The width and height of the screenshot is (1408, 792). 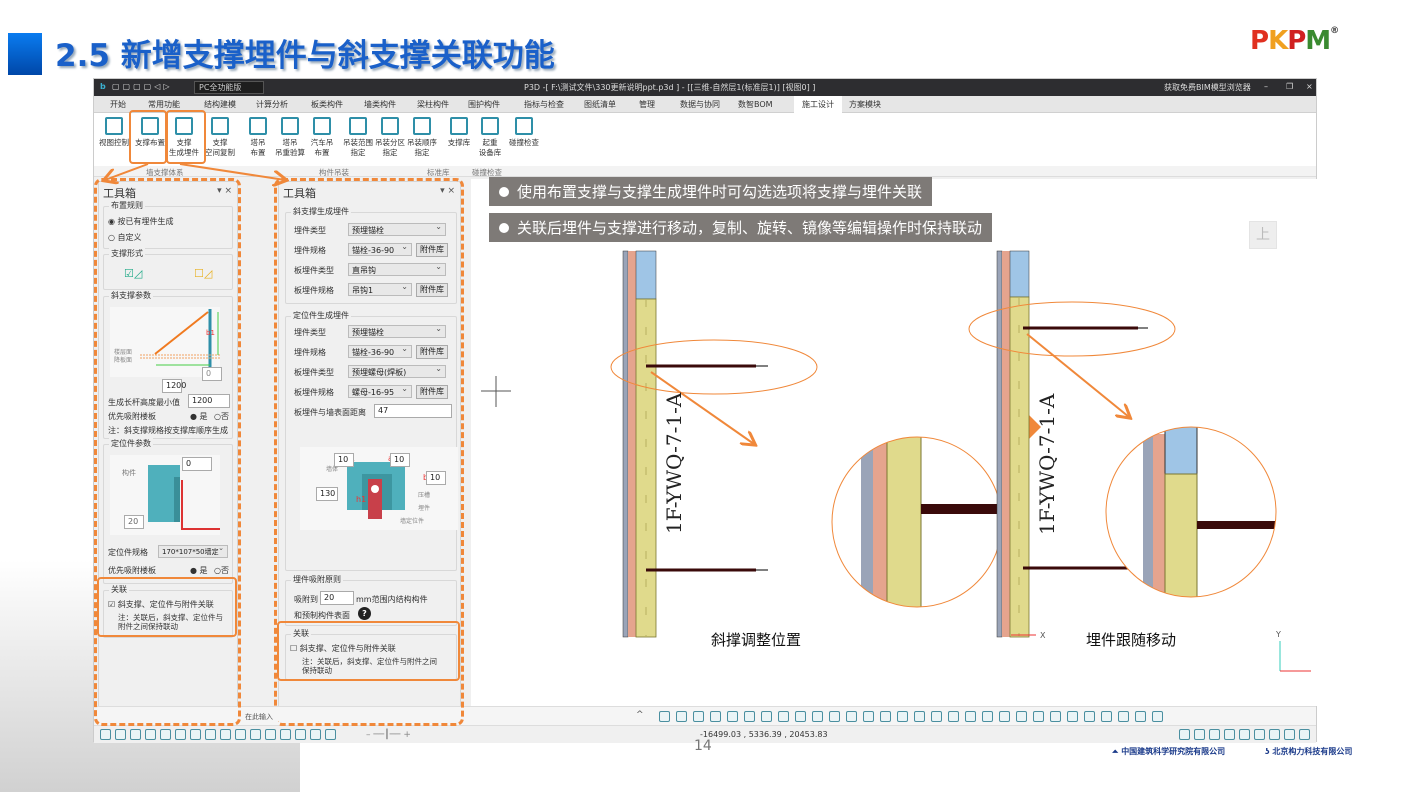 I want to click on ribbon-button: 吊装分区 指定, so click(x=390, y=137).